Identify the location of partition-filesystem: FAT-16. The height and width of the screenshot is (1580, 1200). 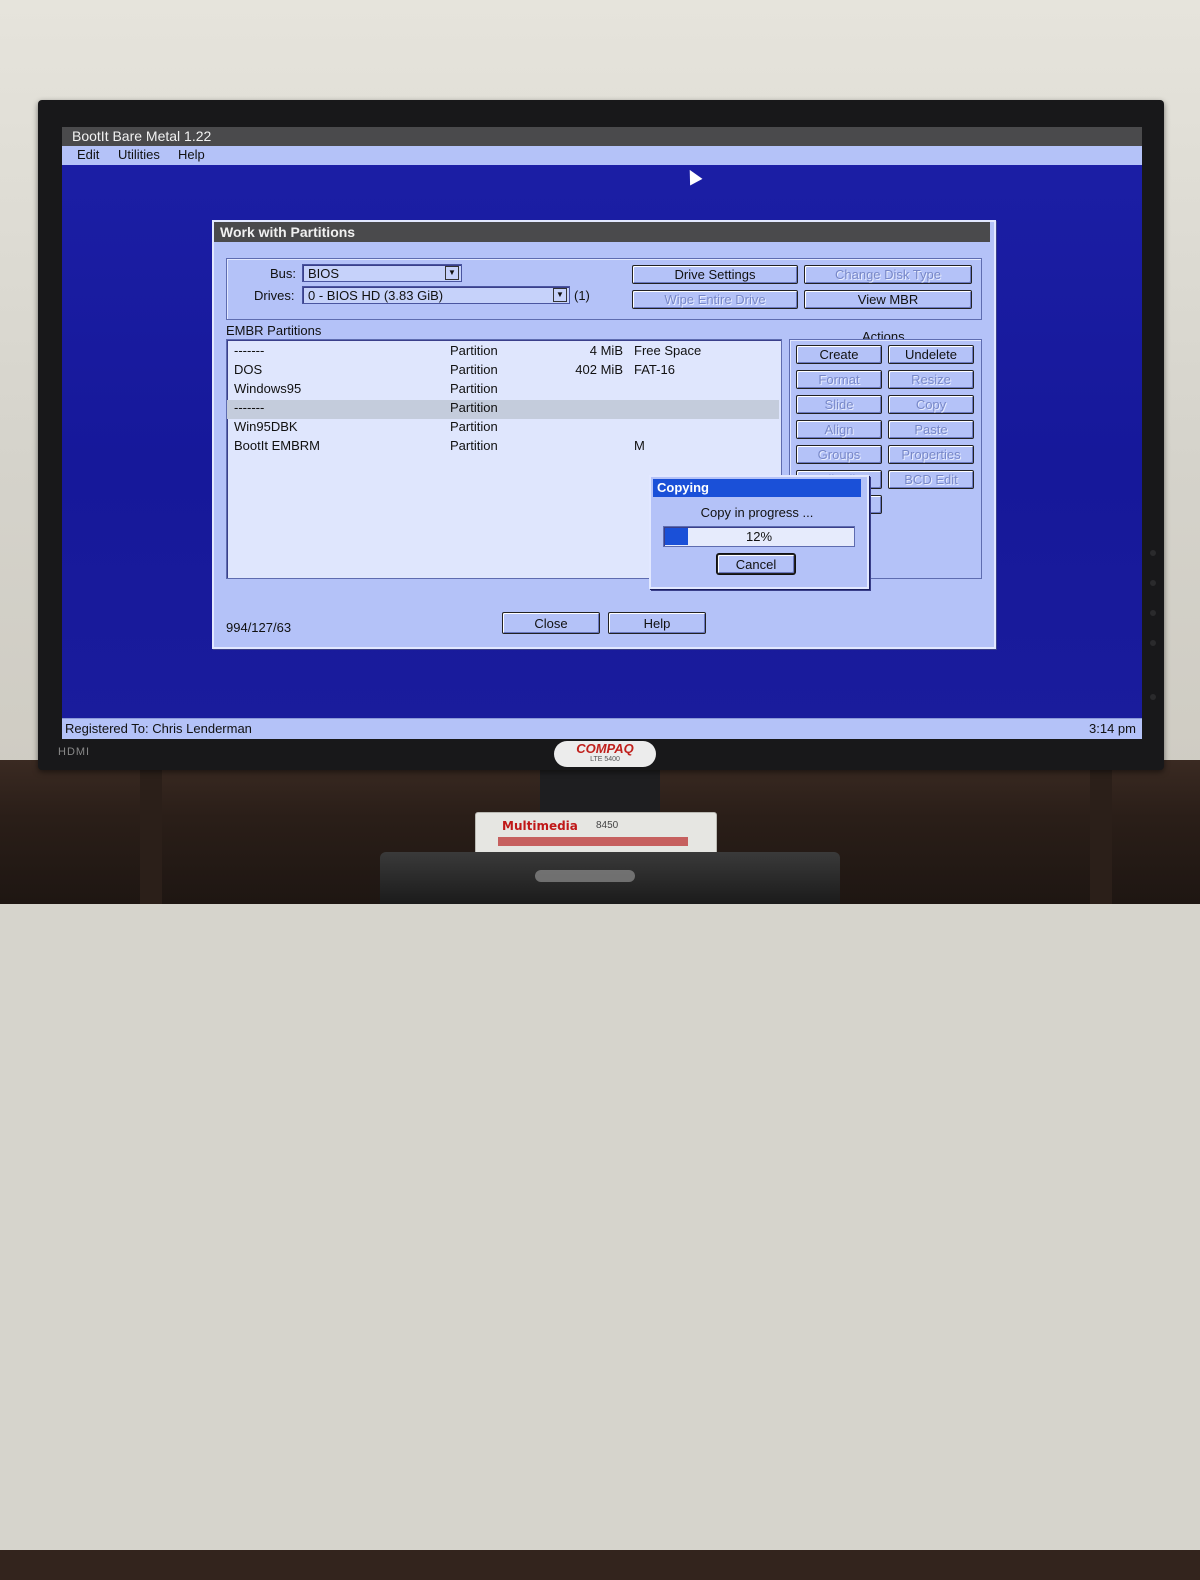
(654, 369).